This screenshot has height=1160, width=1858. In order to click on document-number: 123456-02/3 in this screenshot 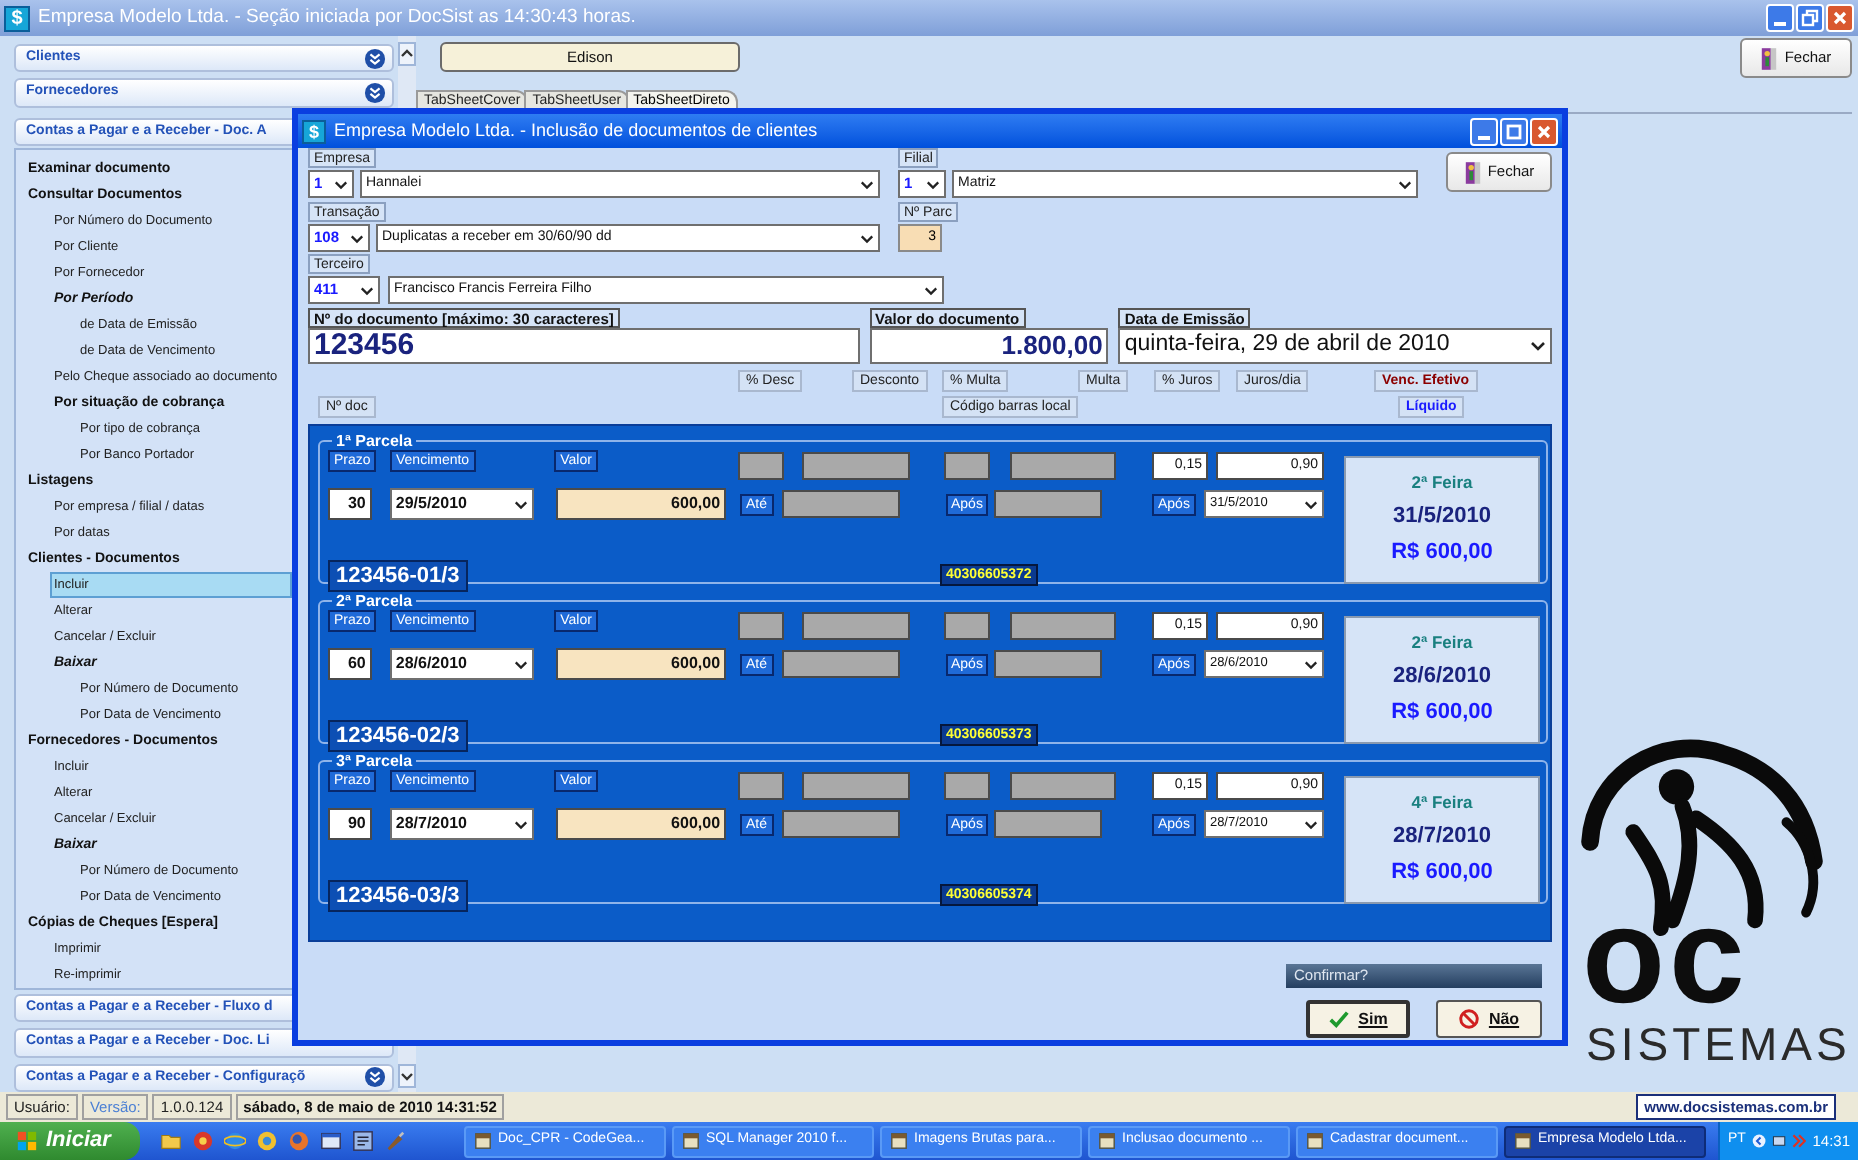, I will do `click(398, 736)`.